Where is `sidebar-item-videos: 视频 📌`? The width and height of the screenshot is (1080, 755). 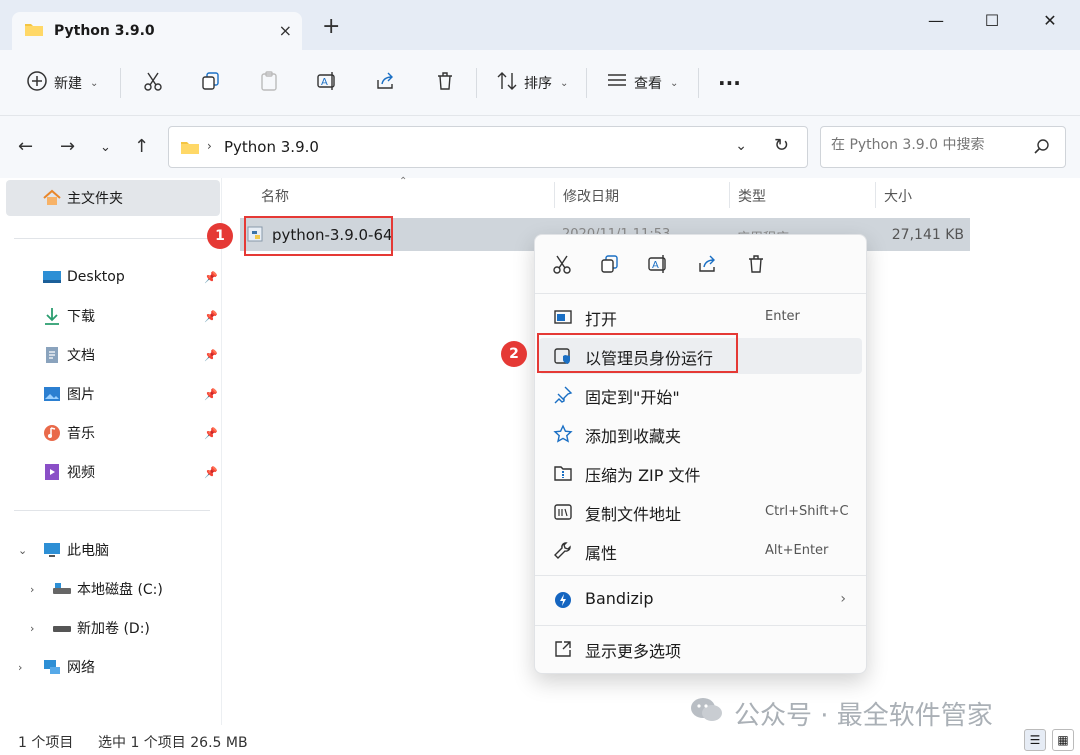 sidebar-item-videos: 视频 📌 is located at coordinates (111, 472).